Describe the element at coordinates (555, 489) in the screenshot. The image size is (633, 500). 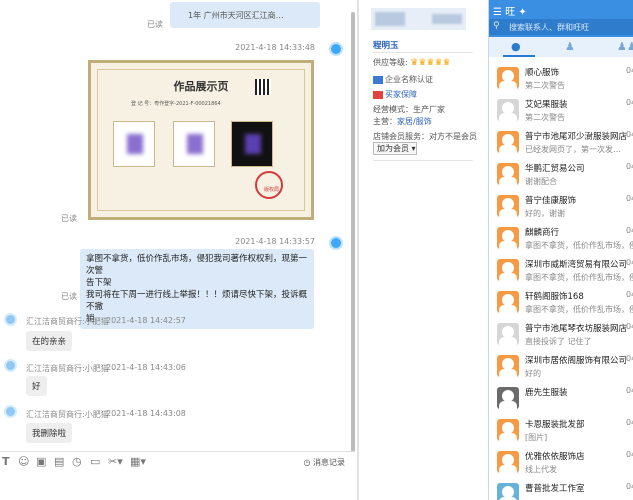
I see `contact-name: 曹普批发工作室` at that location.